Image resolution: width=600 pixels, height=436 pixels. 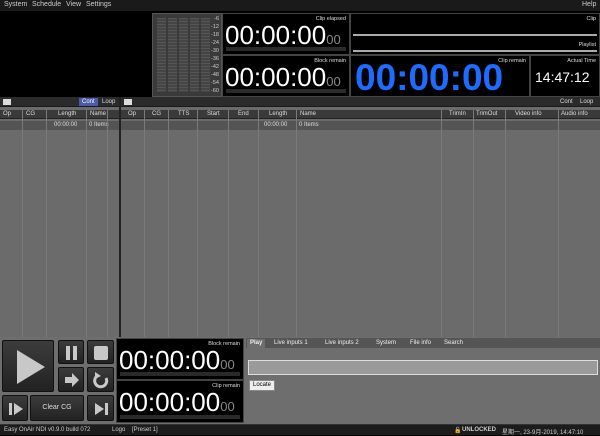 I want to click on tab-file-info: File info, so click(x=420, y=343).